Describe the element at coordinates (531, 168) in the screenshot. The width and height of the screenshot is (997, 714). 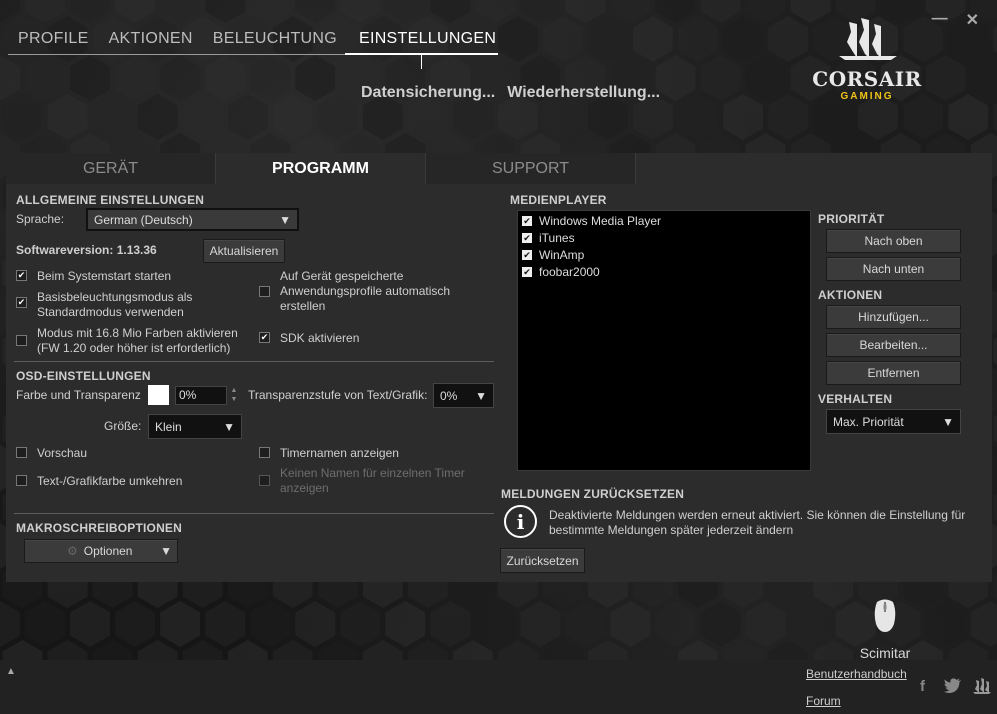
I see `subtab-support: SUPPORT` at that location.